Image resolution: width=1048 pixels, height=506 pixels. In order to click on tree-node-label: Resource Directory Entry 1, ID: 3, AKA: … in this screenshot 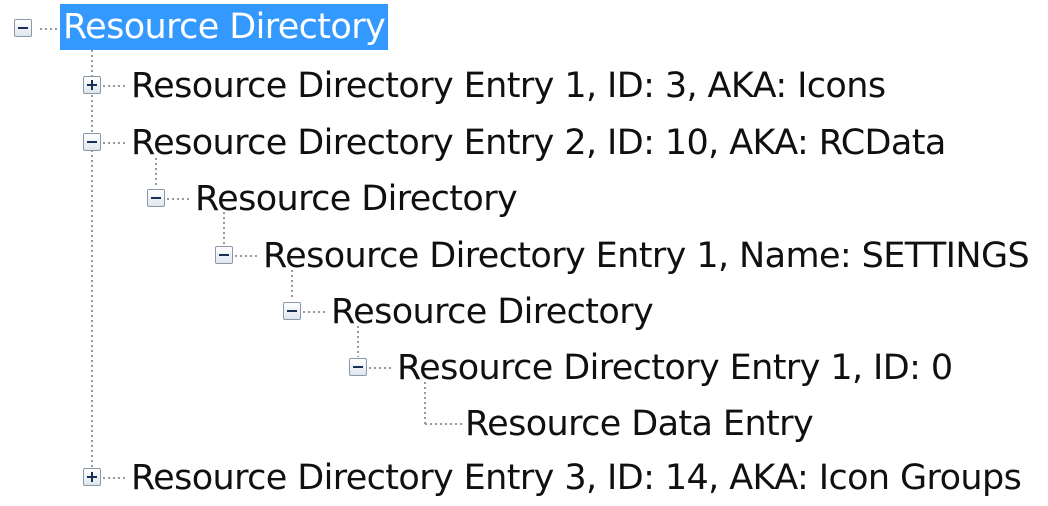, I will do `click(508, 86)`.